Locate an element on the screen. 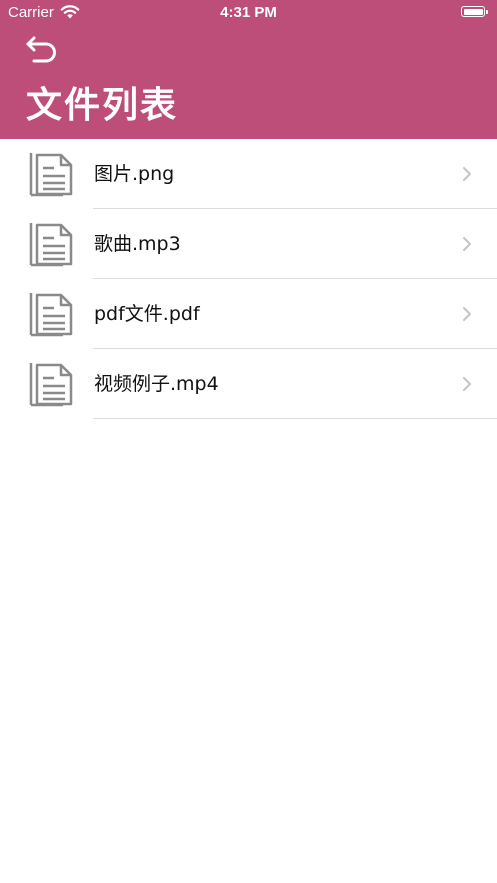 This screenshot has height=883, width=497. row-separator is located at coordinates (295, 418).